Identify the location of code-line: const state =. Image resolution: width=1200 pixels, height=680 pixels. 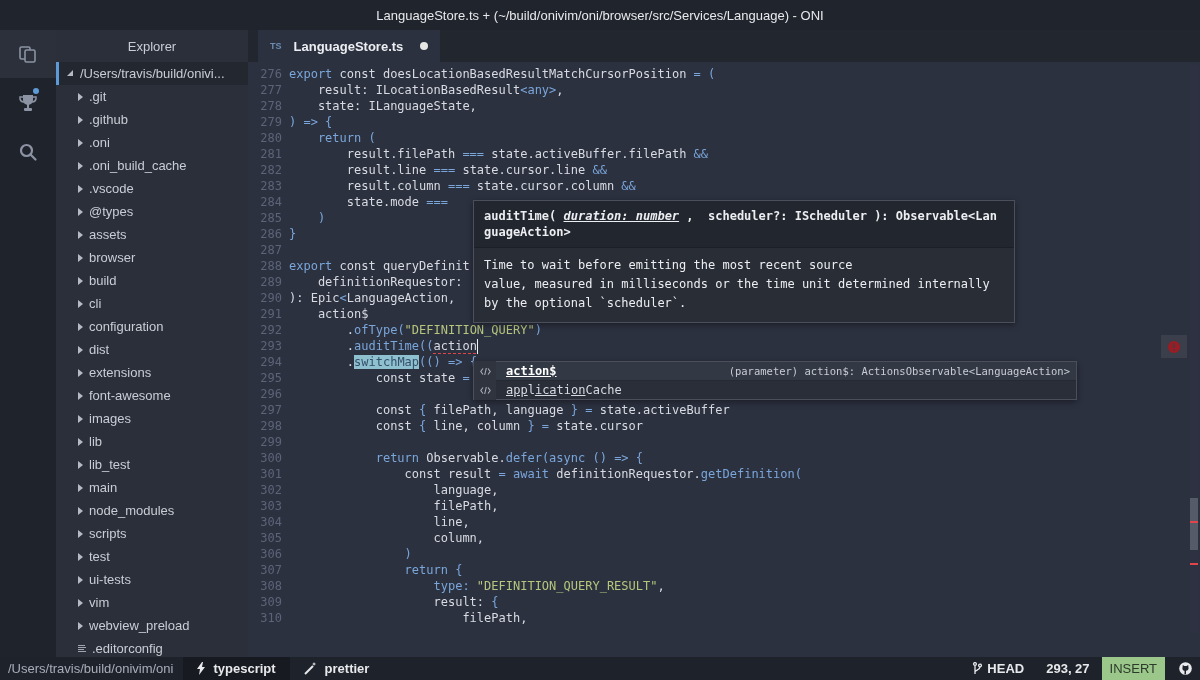
(422, 378).